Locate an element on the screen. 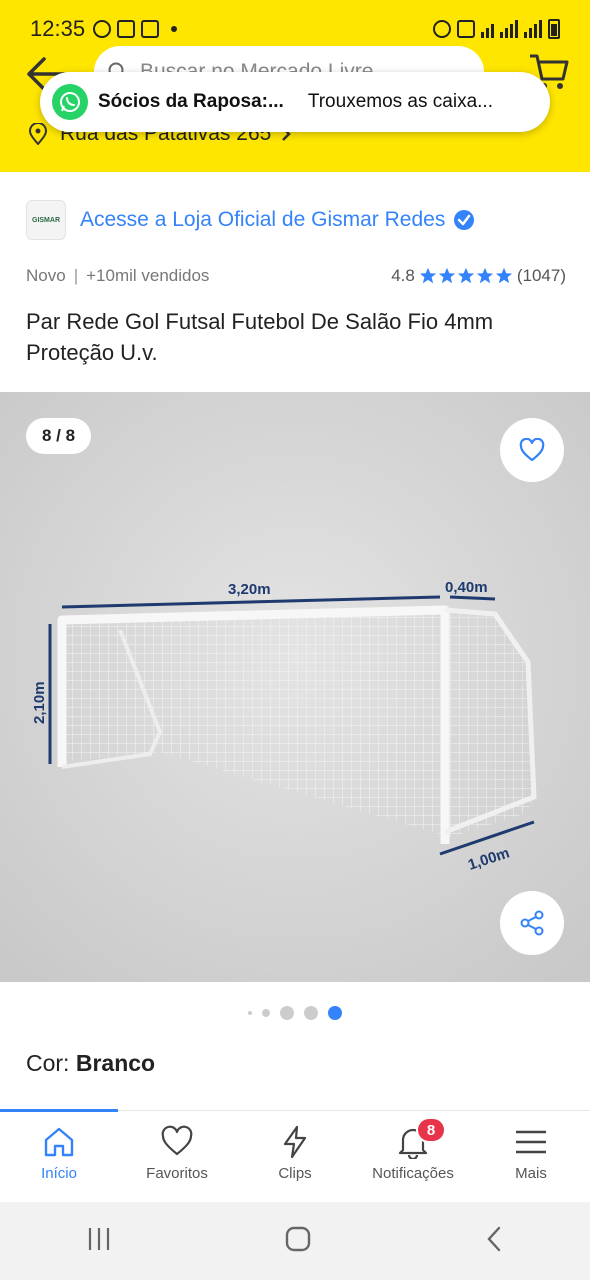 The height and width of the screenshot is (1280, 590). verified-badge-icon is located at coordinates (464, 220).